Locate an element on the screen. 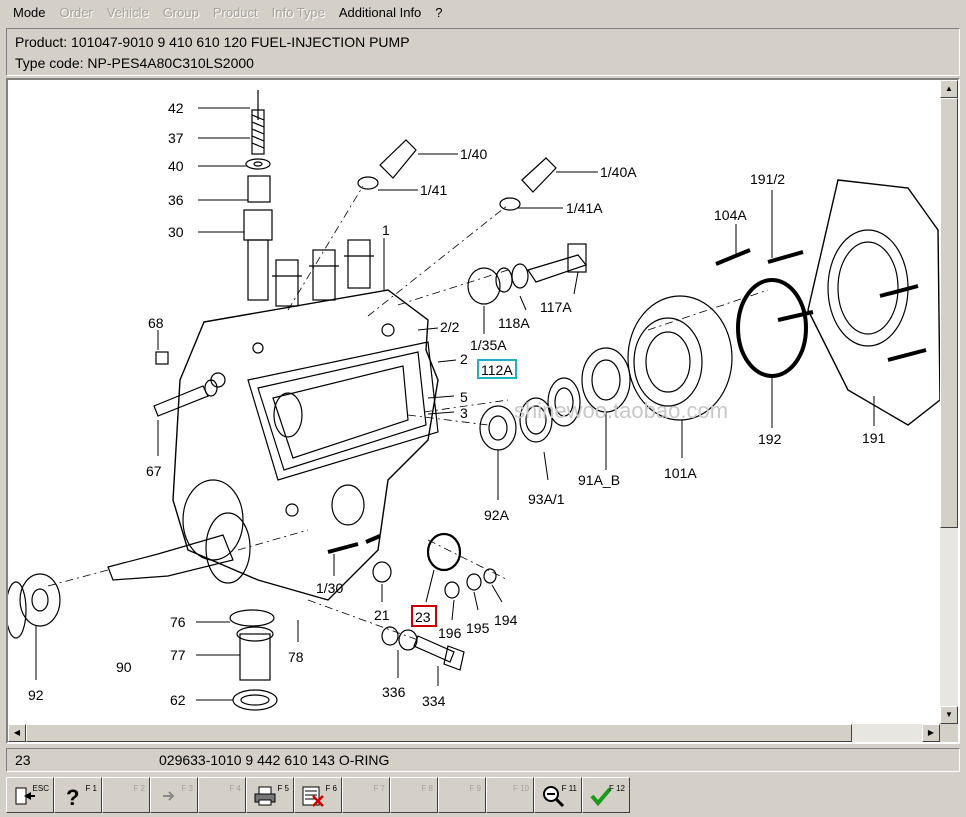  f4-button: F 4 is located at coordinates (222, 795).